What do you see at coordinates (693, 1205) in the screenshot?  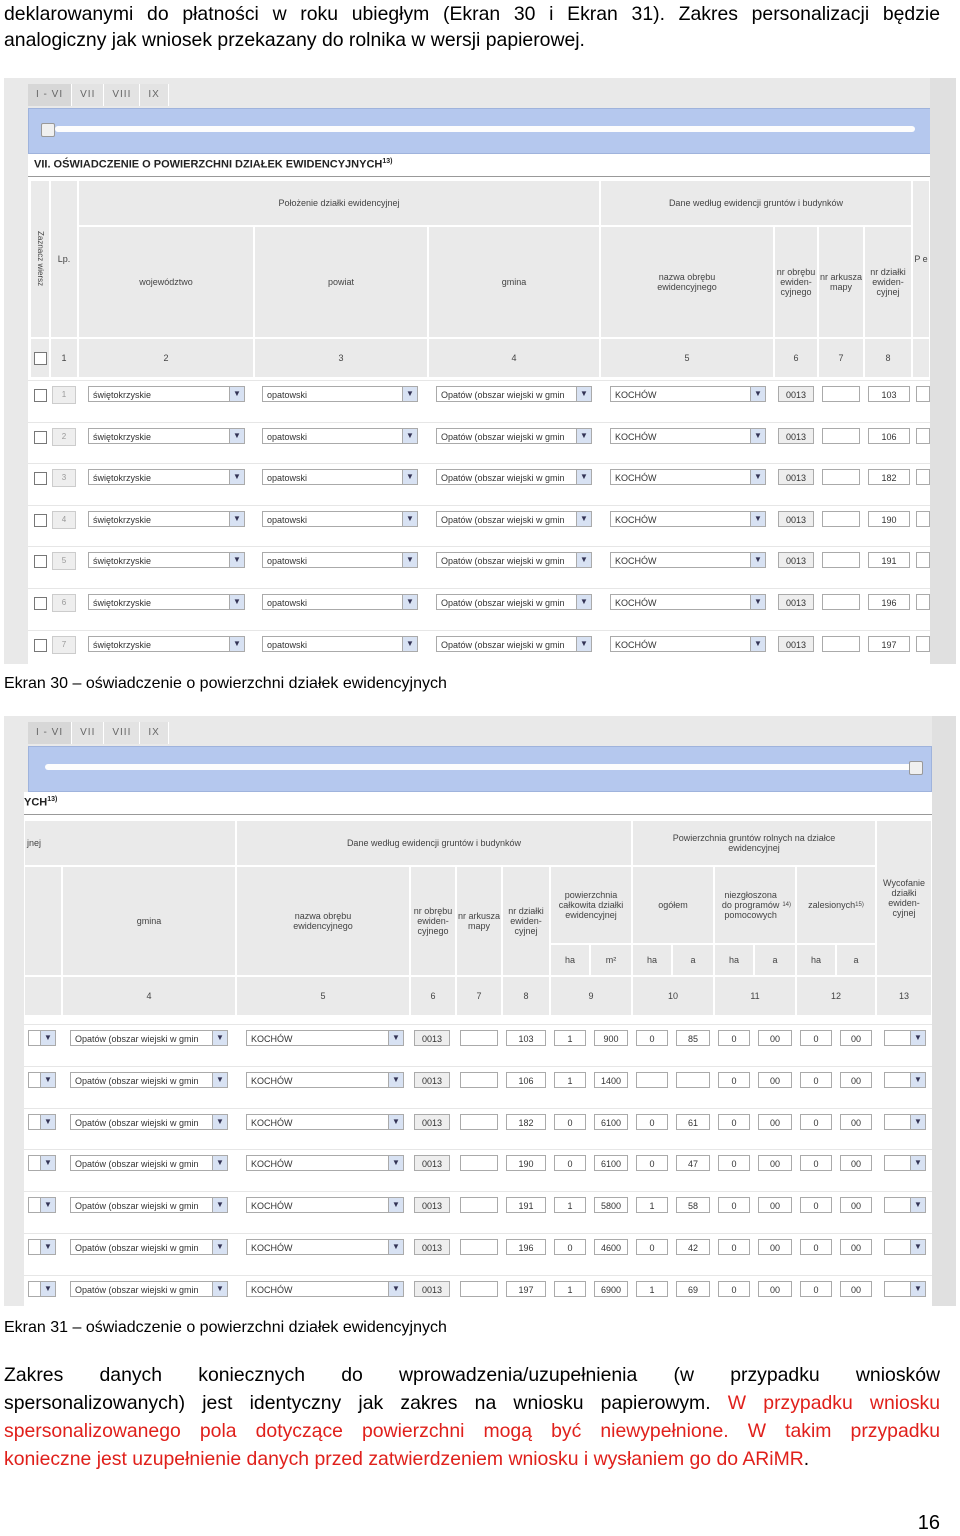 I see `ogolem-a-field: 58` at bounding box center [693, 1205].